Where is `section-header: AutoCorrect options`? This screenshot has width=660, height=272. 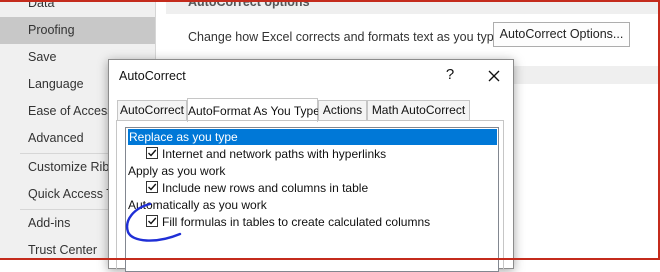
section-header: AutoCorrect options is located at coordinates (412, 7).